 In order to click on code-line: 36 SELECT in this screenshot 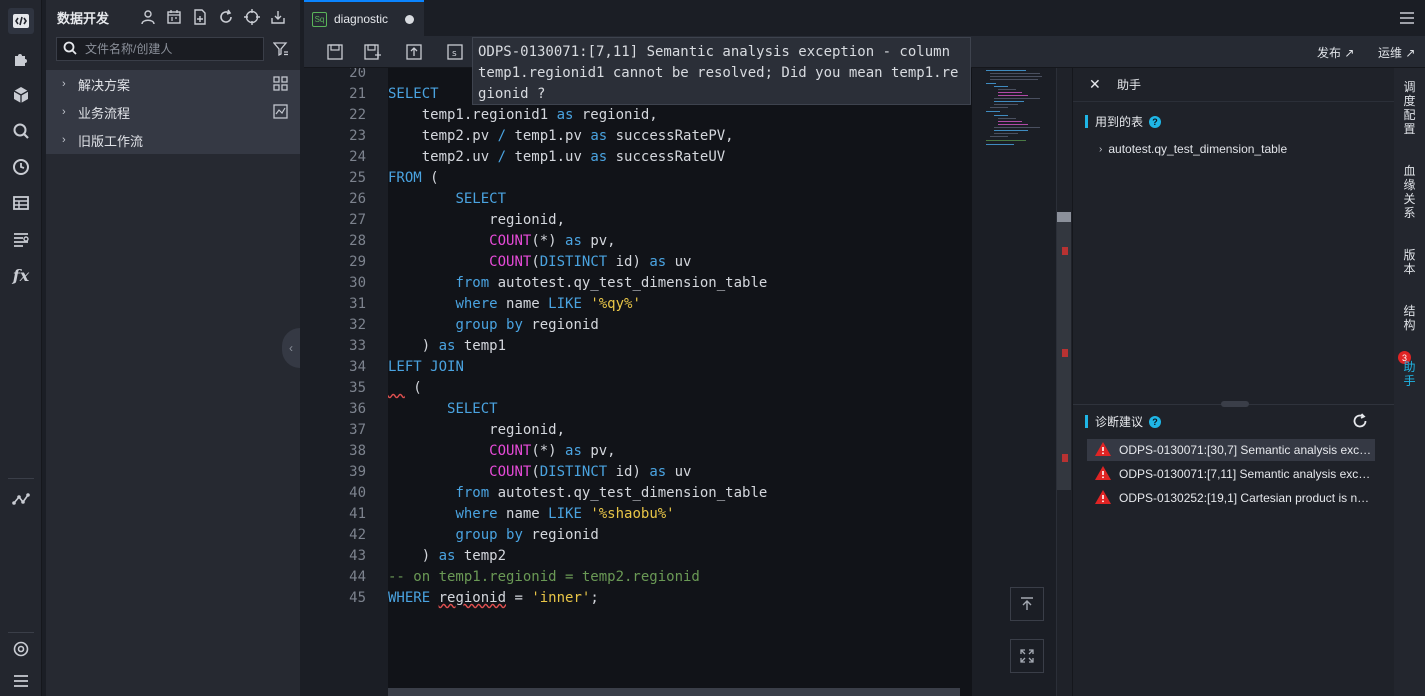, I will do `click(423, 409)`.